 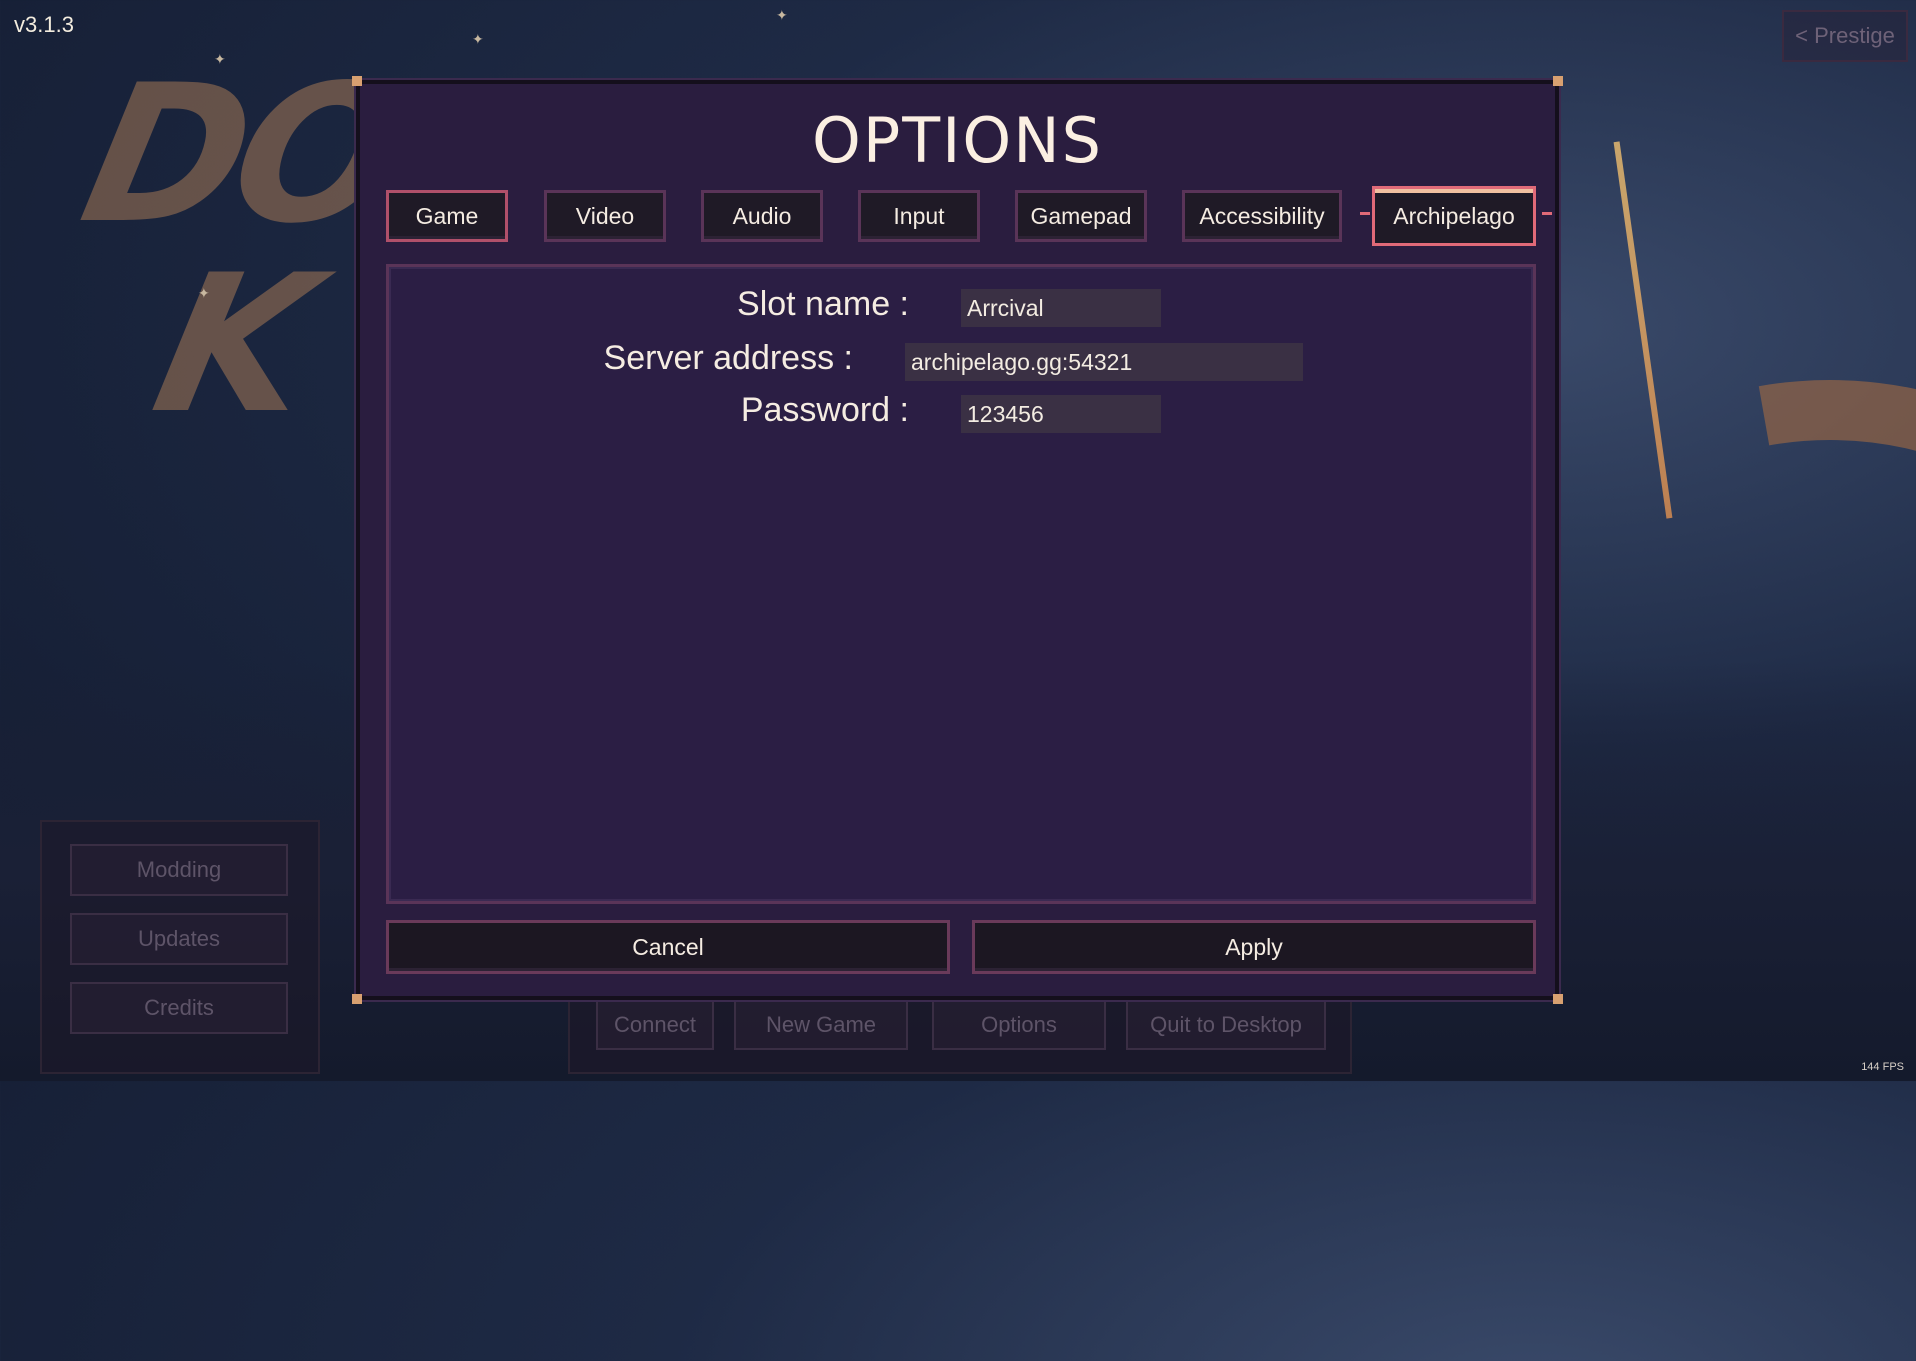 What do you see at coordinates (1454, 216) in the screenshot?
I see `tab-archipelago: Archipelago` at bounding box center [1454, 216].